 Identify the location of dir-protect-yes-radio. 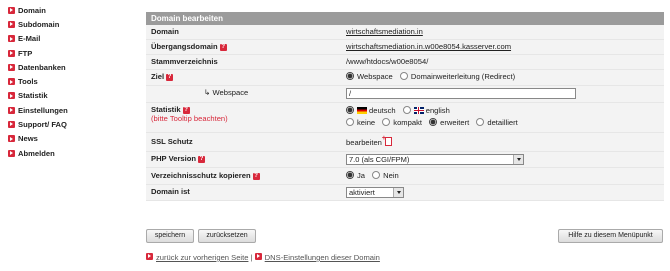
(350, 175).